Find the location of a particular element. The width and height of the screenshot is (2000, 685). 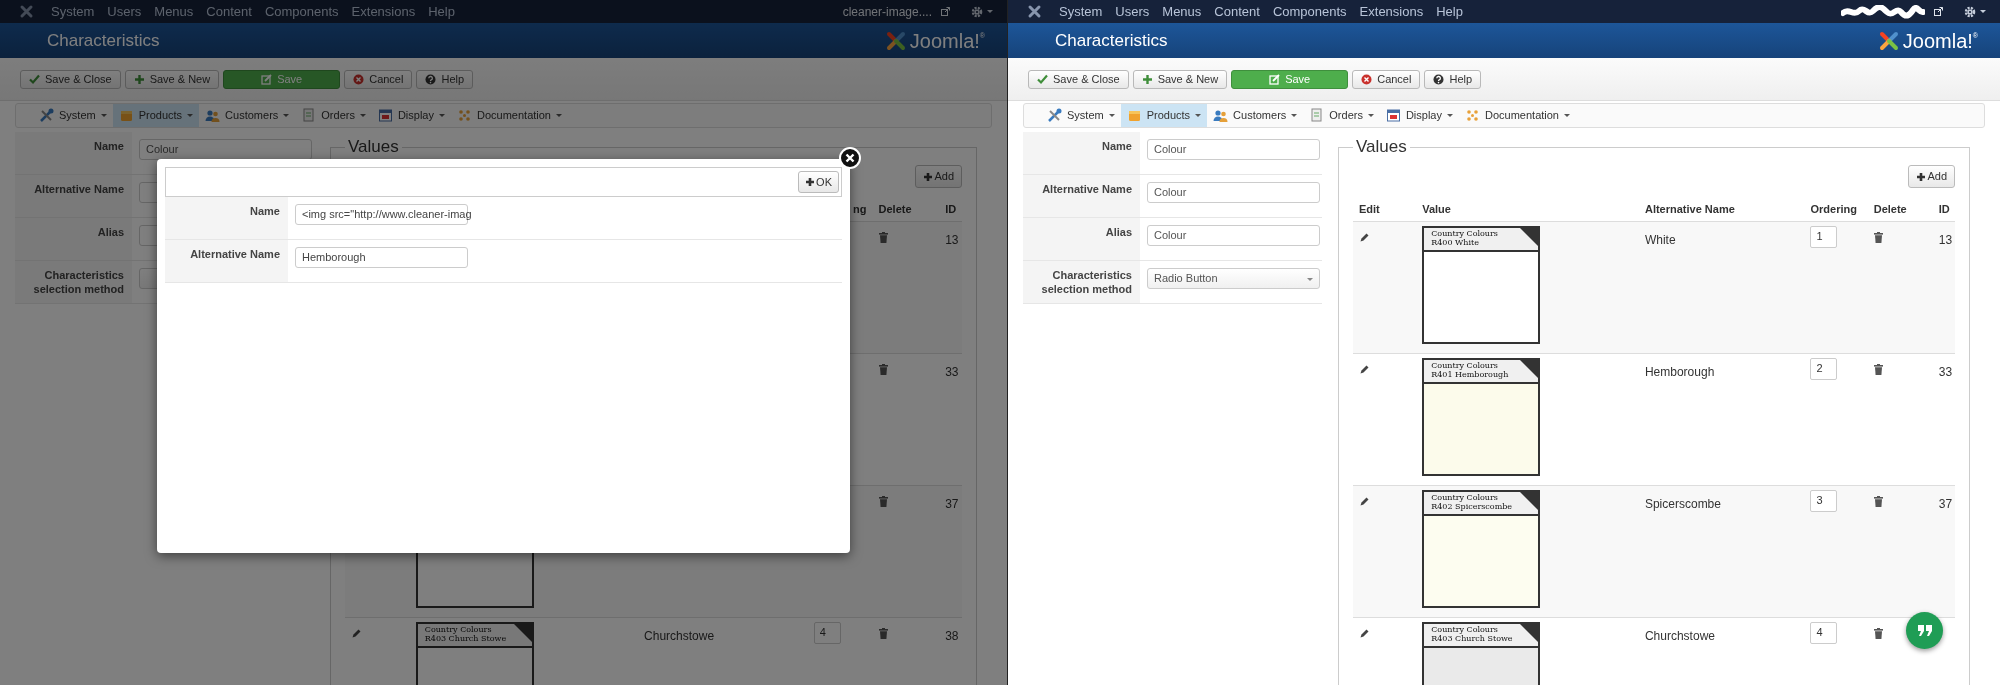

swatch-label: R400 White is located at coordinates (1455, 243).